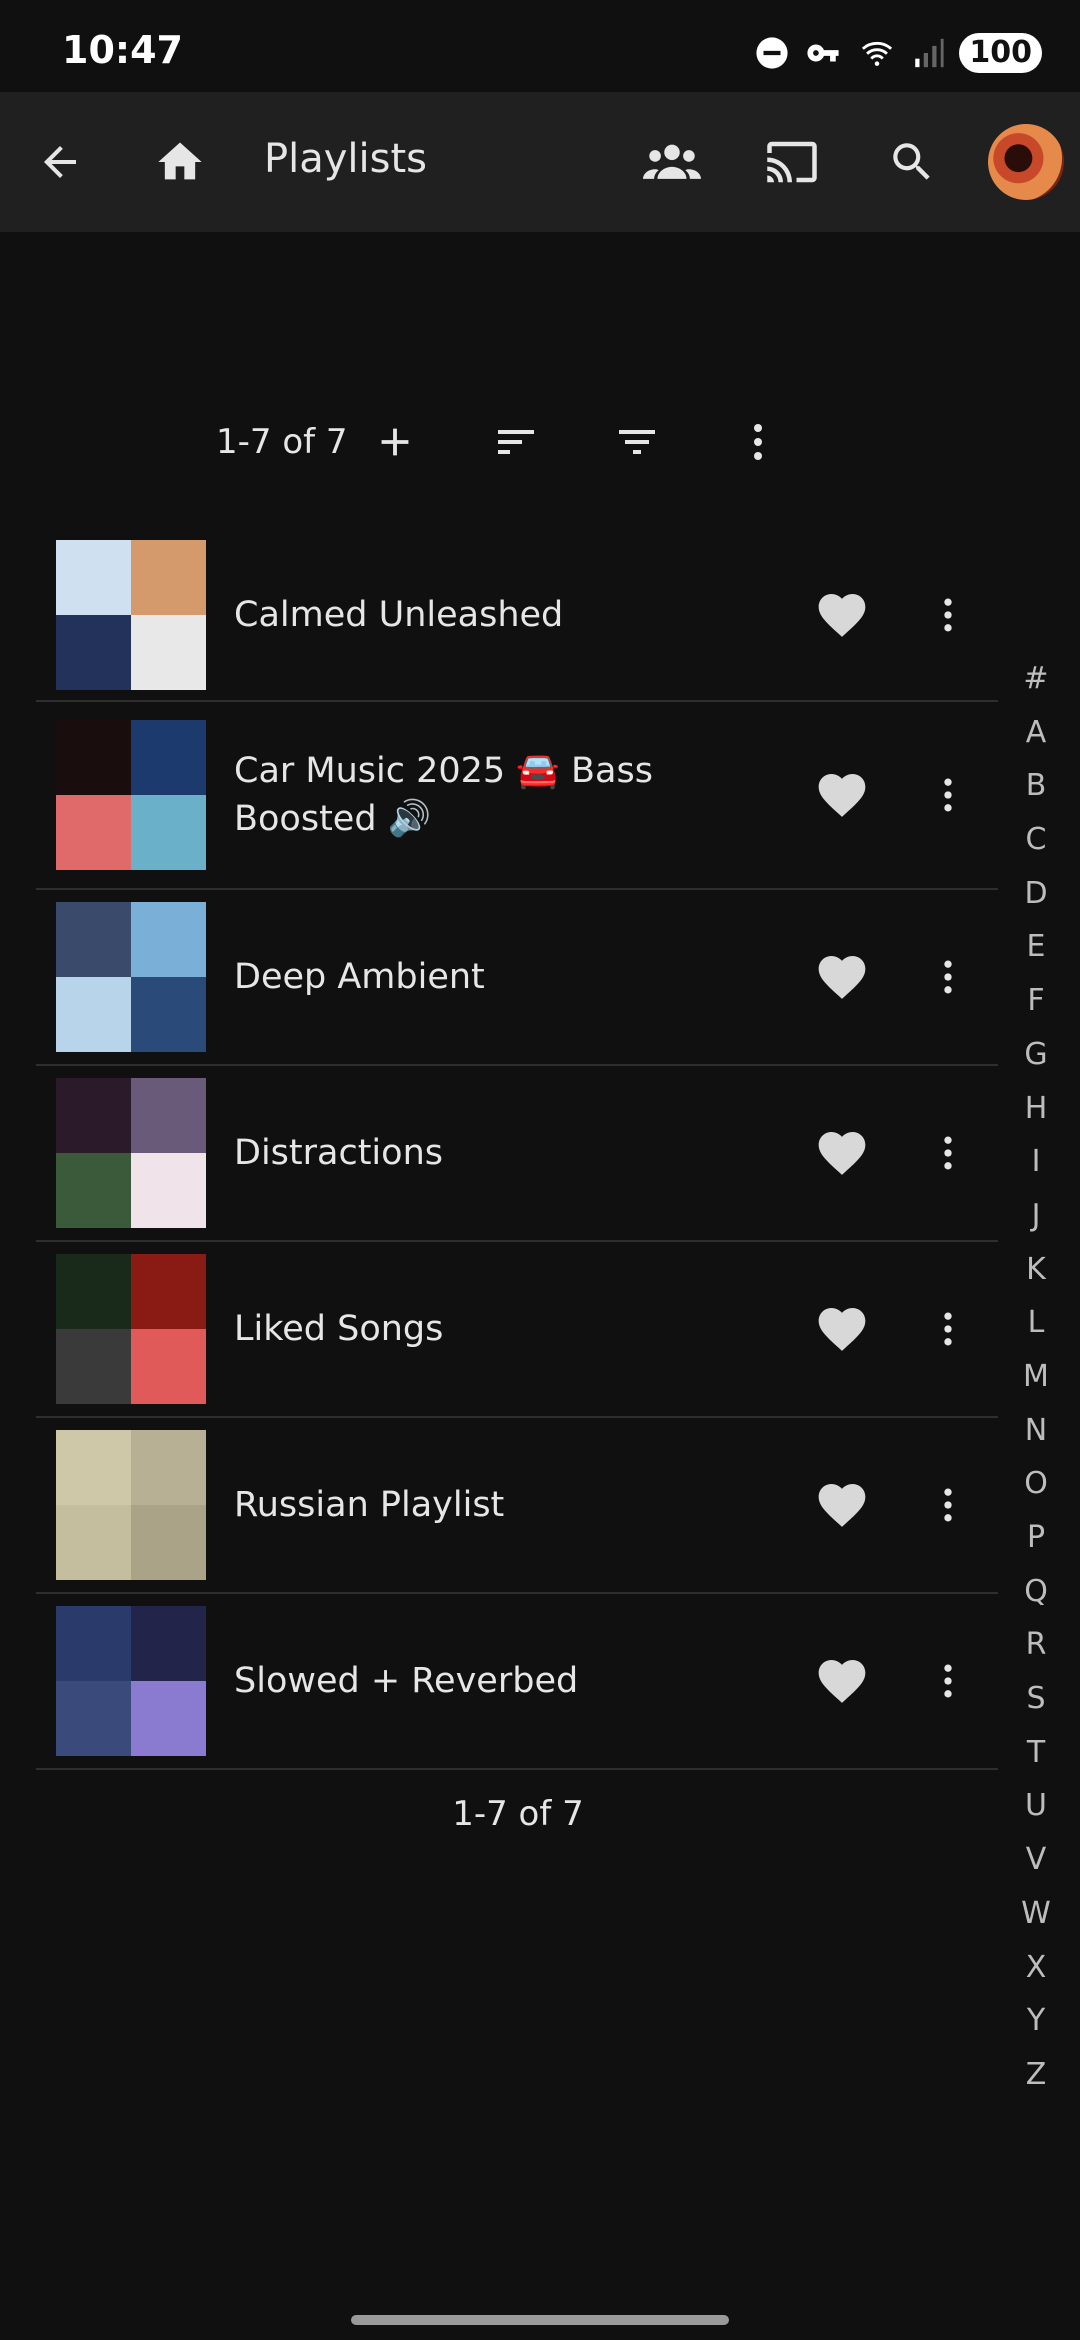  I want to click on wifi-icon, so click(877, 53).